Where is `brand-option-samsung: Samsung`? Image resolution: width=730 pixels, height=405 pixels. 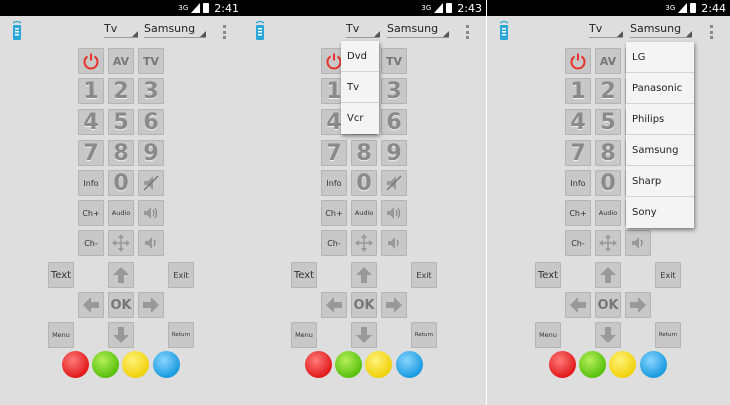
brand-option-samsung: Samsung is located at coordinates (660, 150).